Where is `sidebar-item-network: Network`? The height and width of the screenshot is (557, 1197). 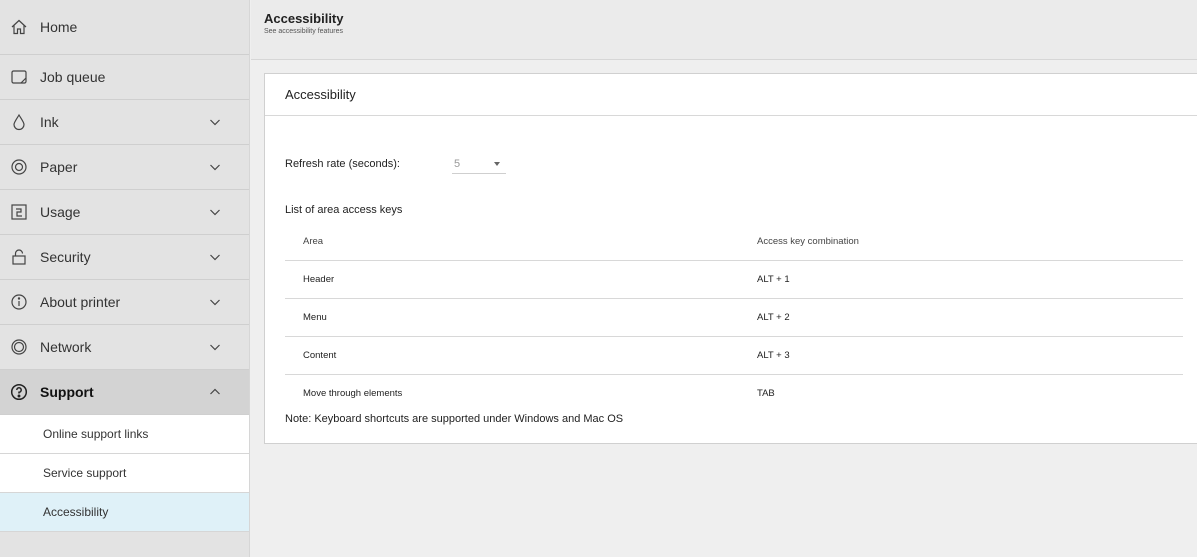
sidebar-item-network: Network is located at coordinates (124, 347).